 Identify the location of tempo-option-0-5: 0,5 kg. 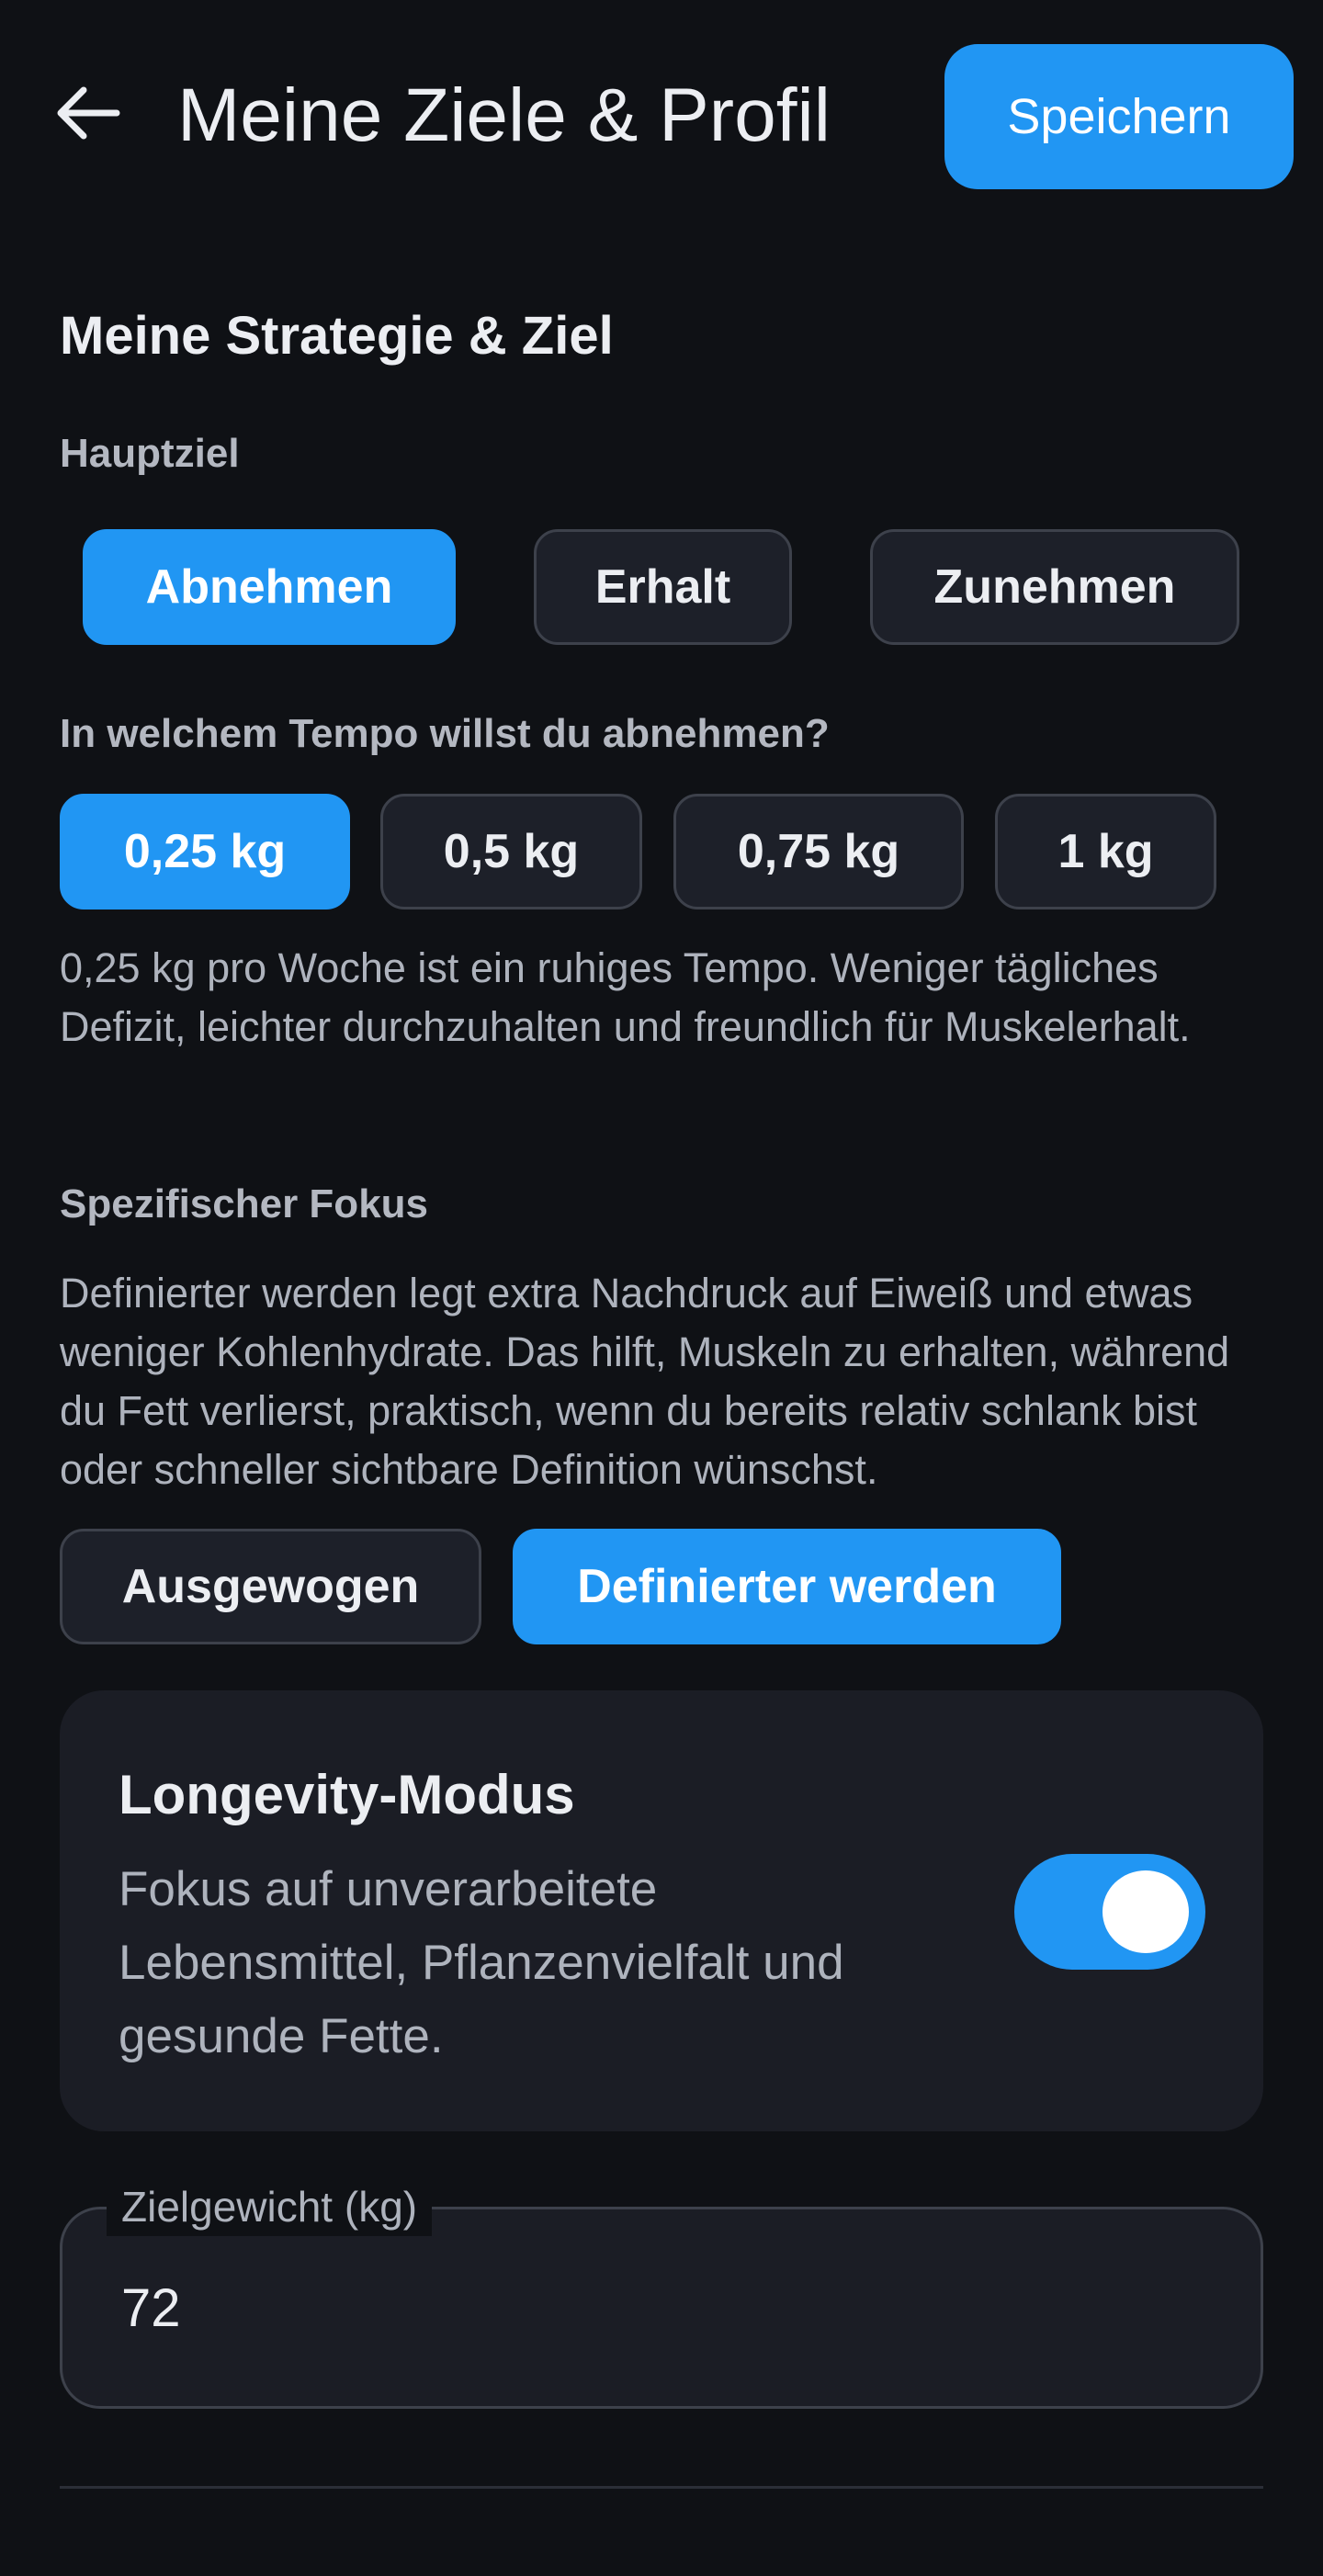
(511, 852).